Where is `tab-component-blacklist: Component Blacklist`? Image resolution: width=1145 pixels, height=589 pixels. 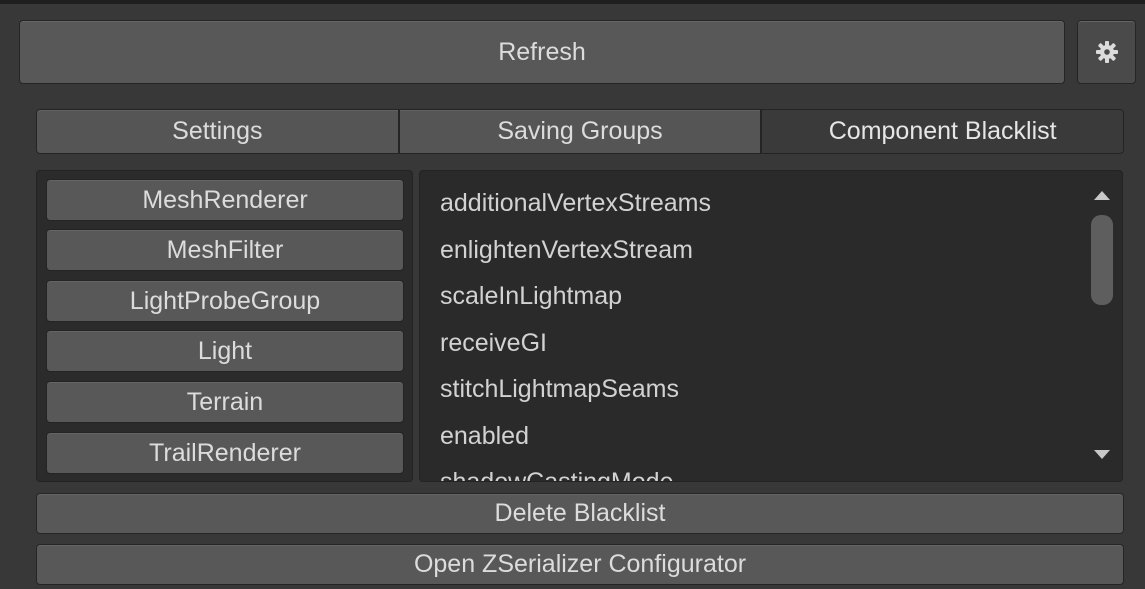
tab-component-blacklist: Component Blacklist is located at coordinates (943, 131).